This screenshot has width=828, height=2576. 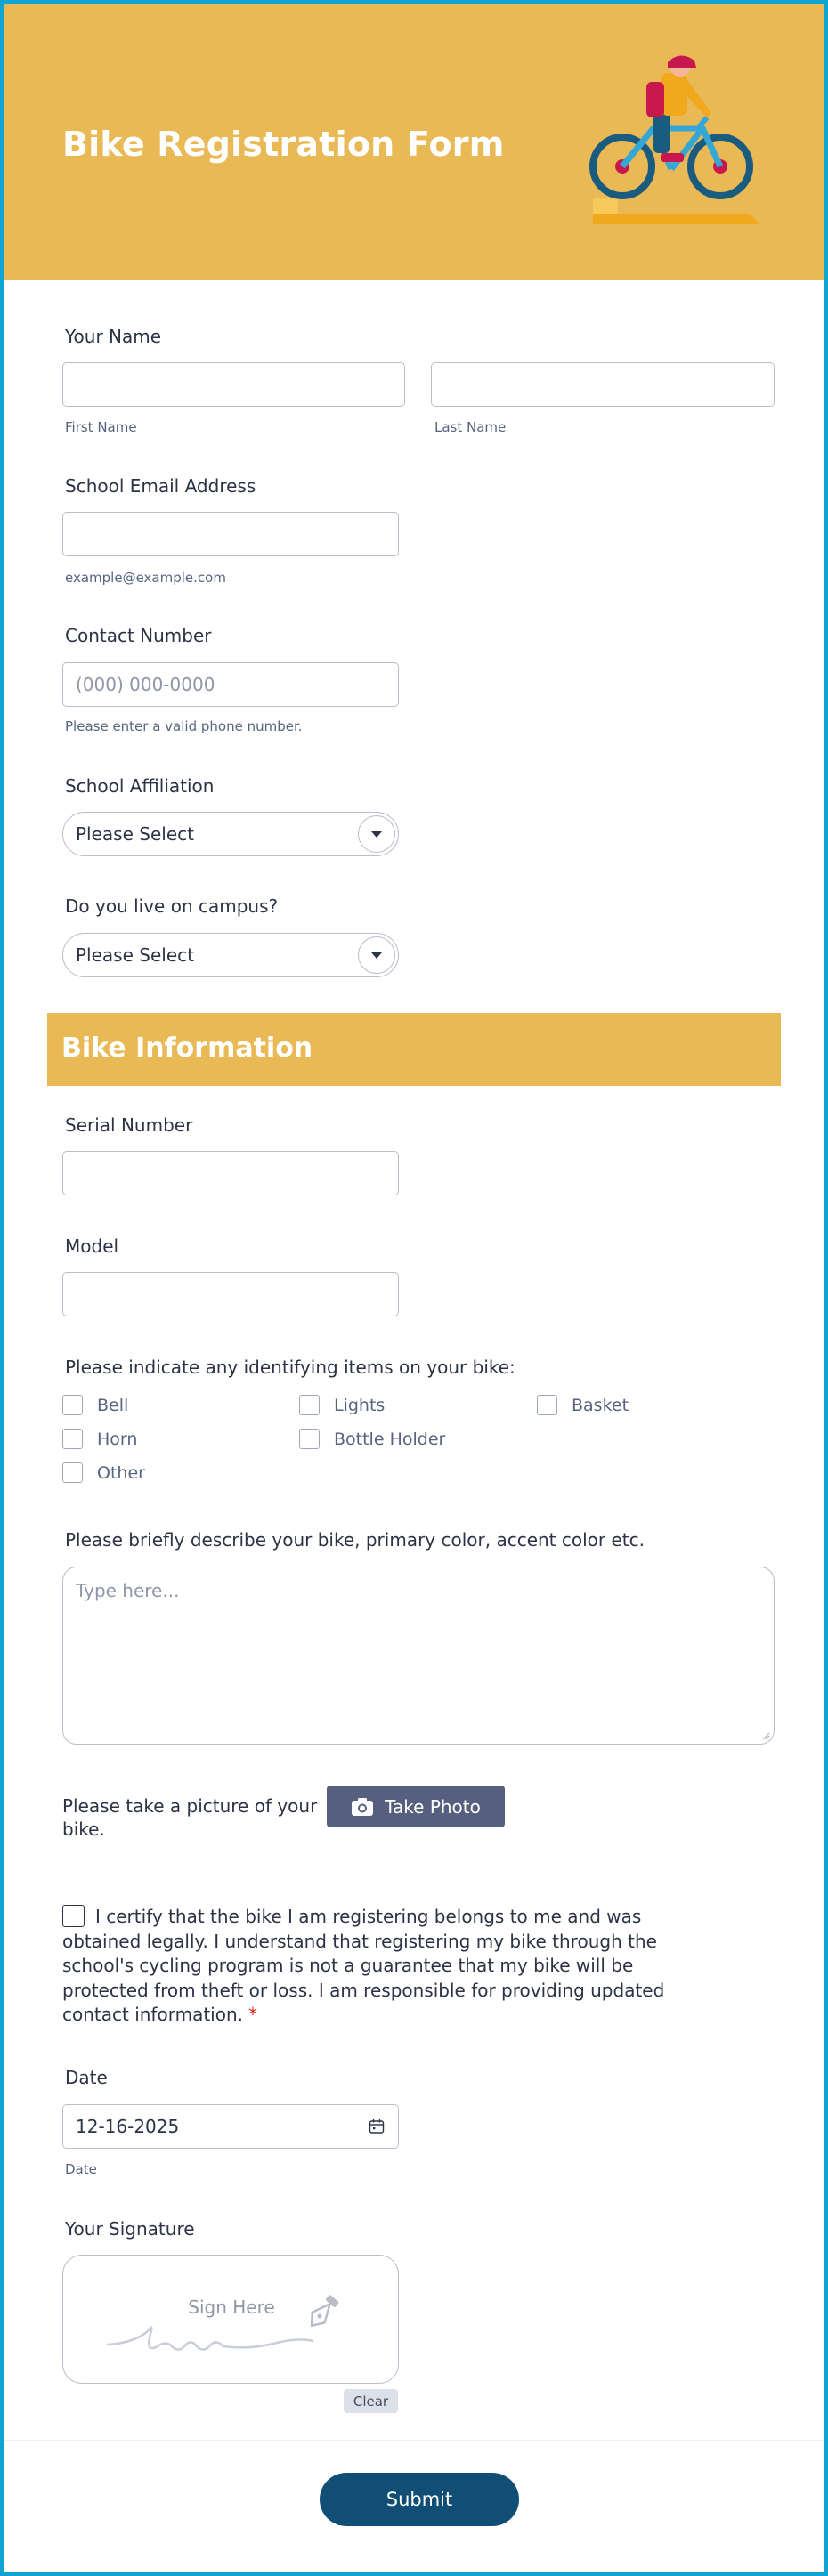 What do you see at coordinates (766, 1735) in the screenshot?
I see `resize-grip-icon` at bounding box center [766, 1735].